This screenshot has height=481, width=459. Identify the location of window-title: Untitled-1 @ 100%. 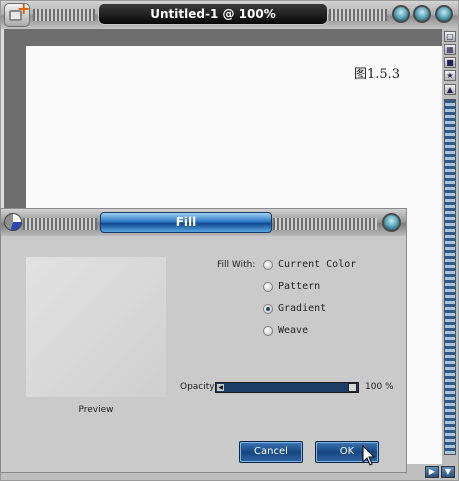
(213, 14).